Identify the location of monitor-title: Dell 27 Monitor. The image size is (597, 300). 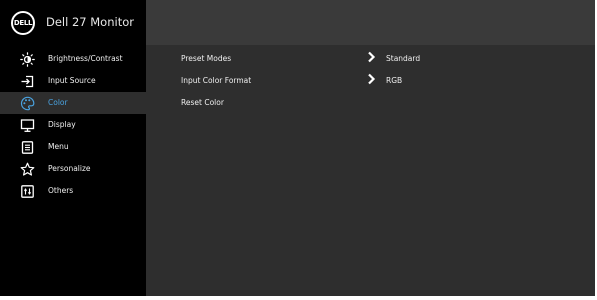
(90, 22).